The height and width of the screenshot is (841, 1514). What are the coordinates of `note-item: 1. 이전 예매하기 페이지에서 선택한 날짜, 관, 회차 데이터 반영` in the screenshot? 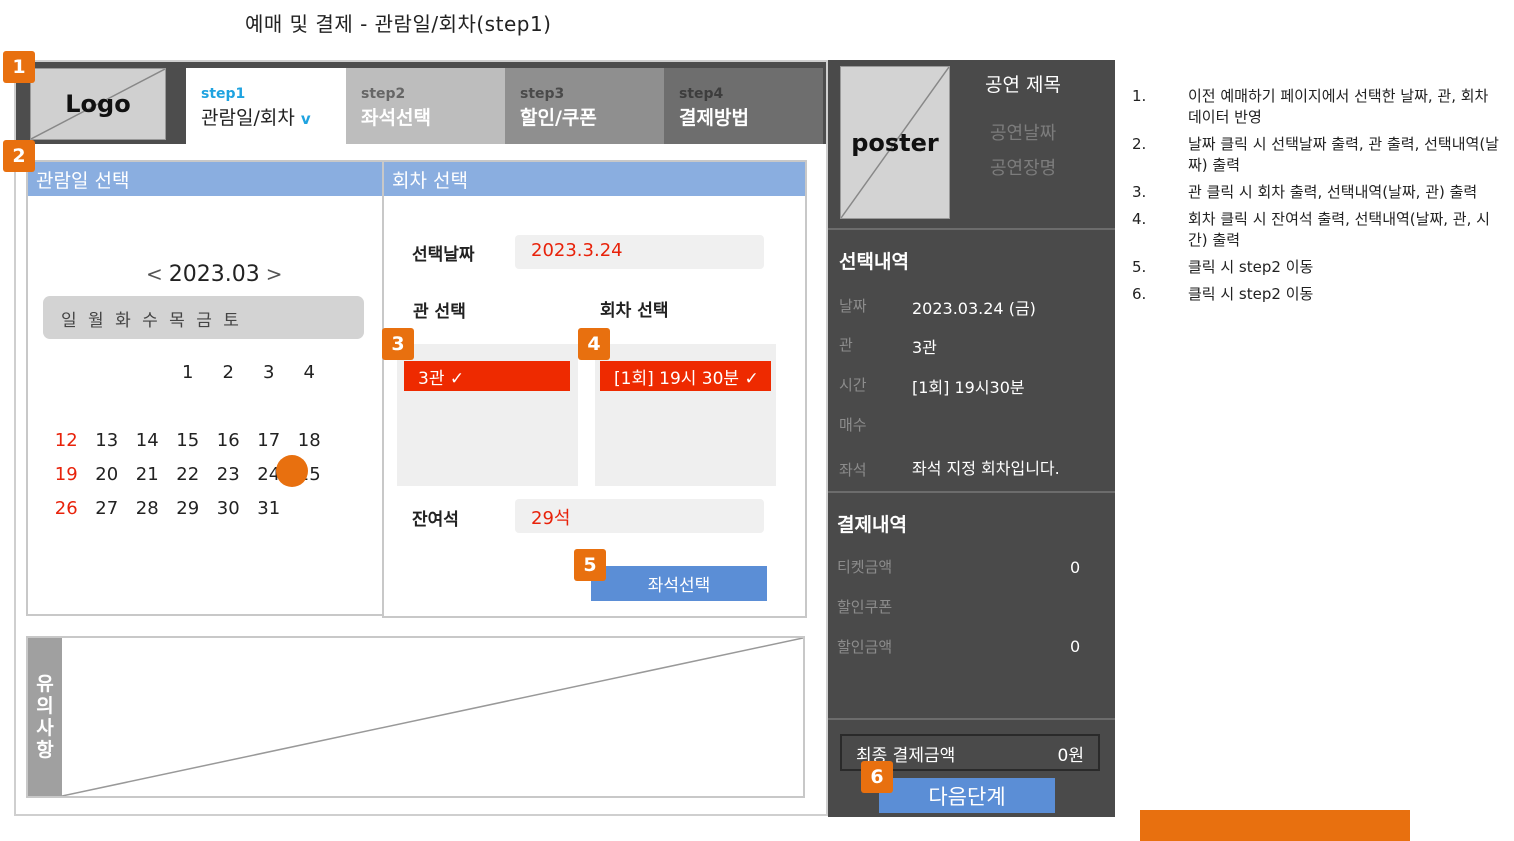 It's located at (1318, 107).